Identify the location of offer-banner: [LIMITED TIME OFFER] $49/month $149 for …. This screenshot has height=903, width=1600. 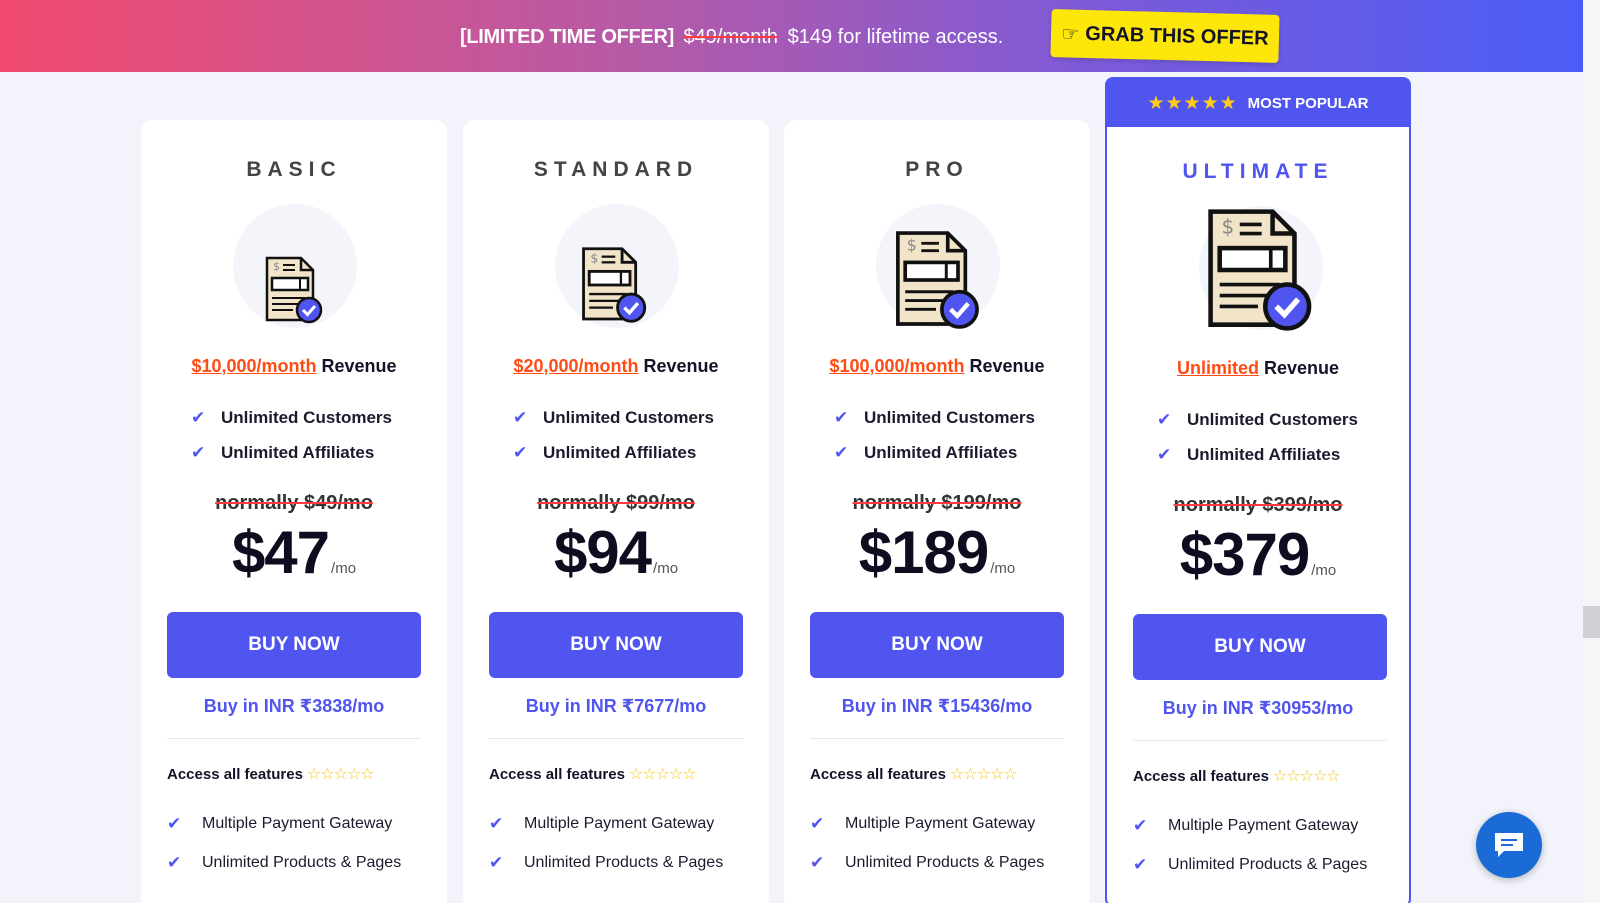
(791, 36).